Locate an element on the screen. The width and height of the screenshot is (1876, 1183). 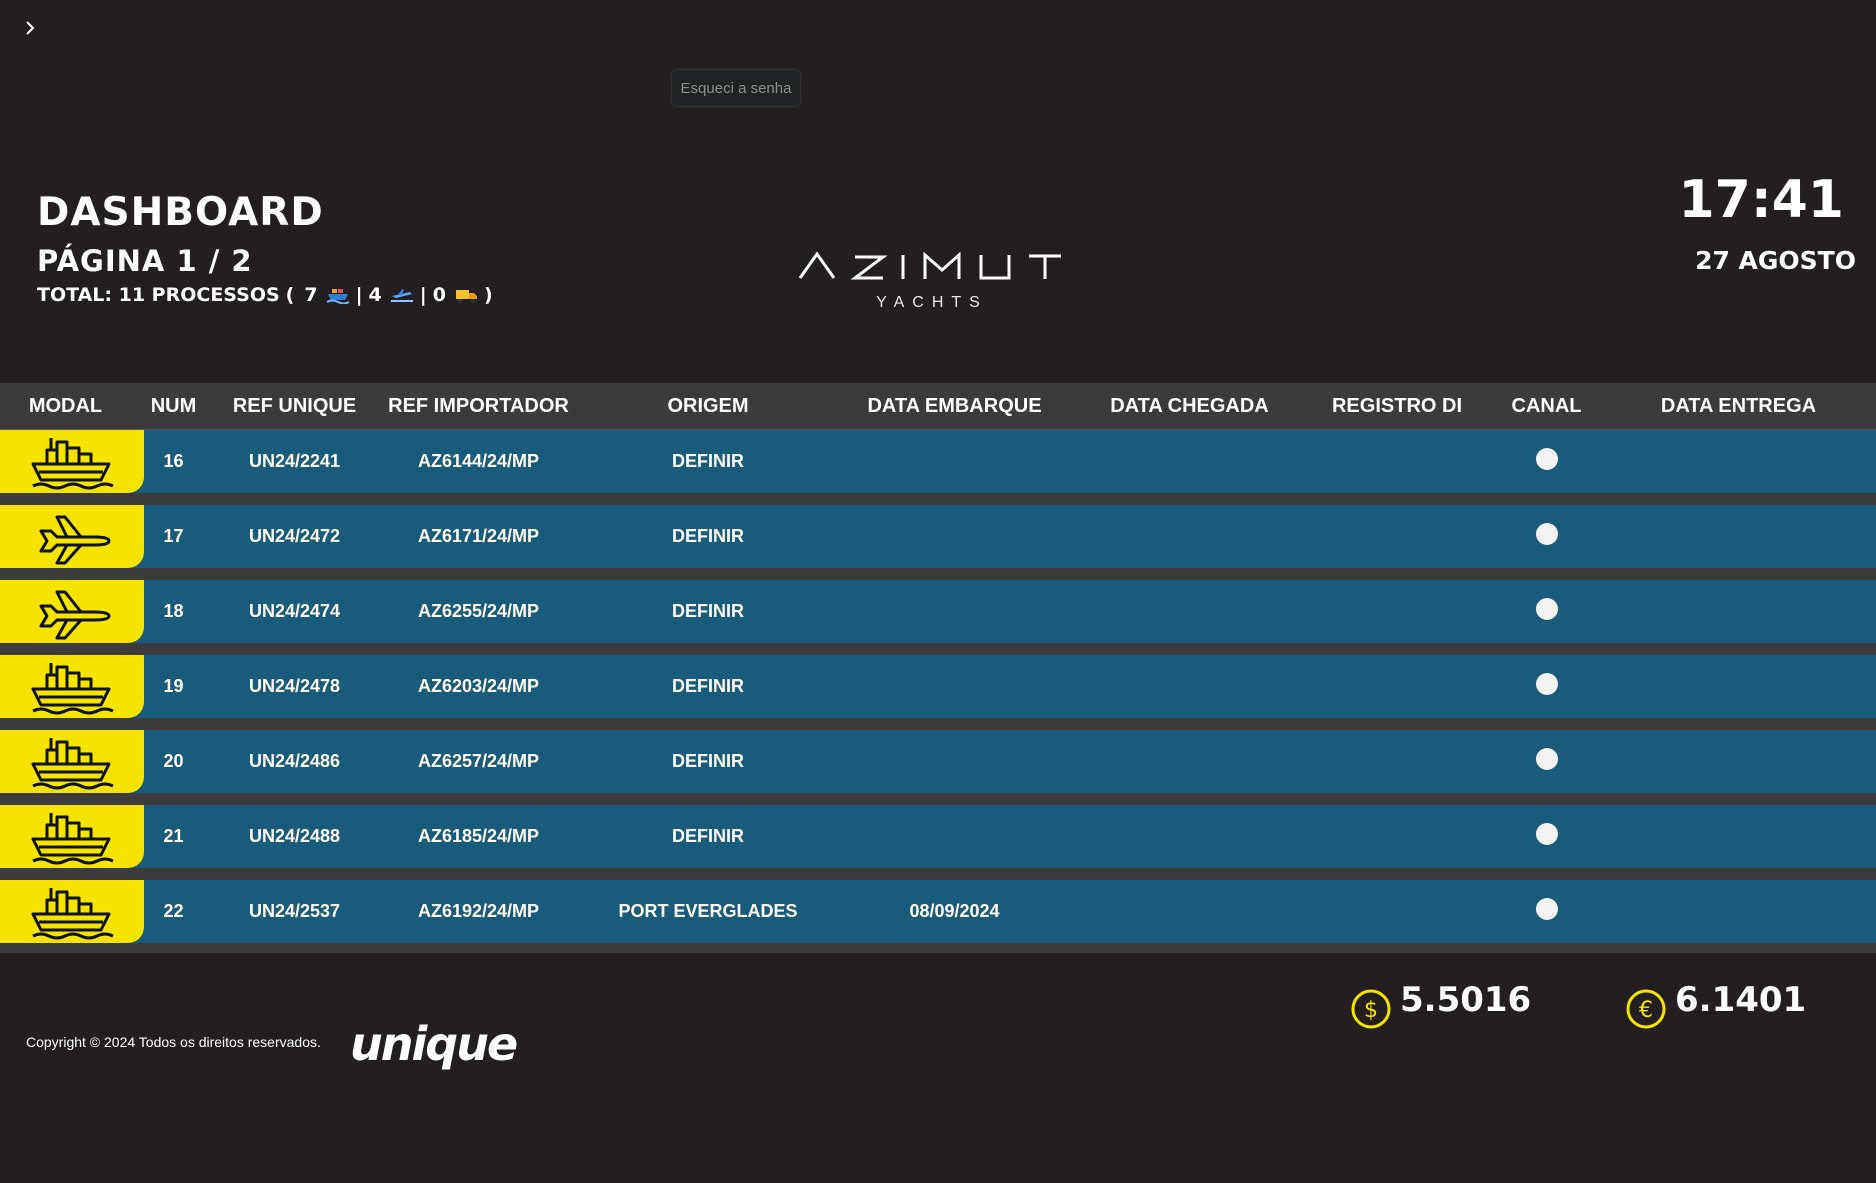
azimut-logo: YACHTS is located at coordinates (932, 283).